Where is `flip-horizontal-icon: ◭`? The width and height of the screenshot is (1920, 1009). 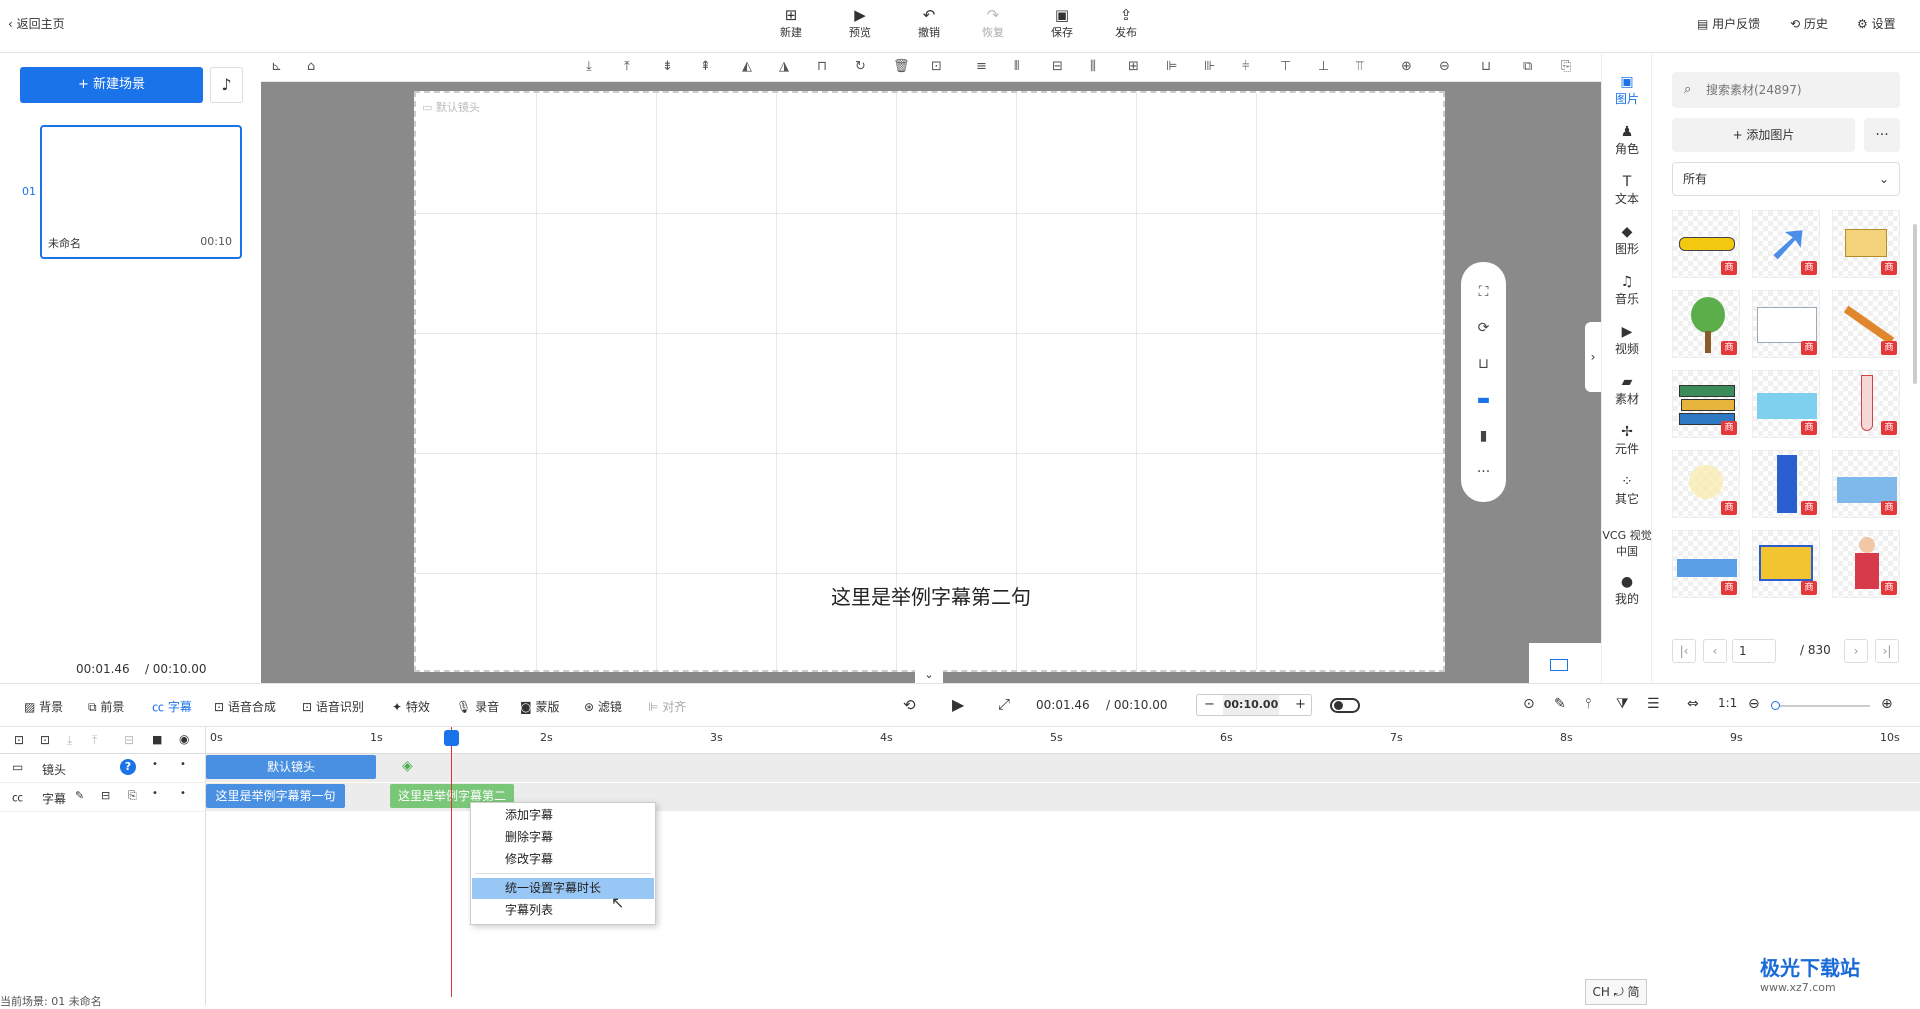 flip-horizontal-icon: ◭ is located at coordinates (747, 66).